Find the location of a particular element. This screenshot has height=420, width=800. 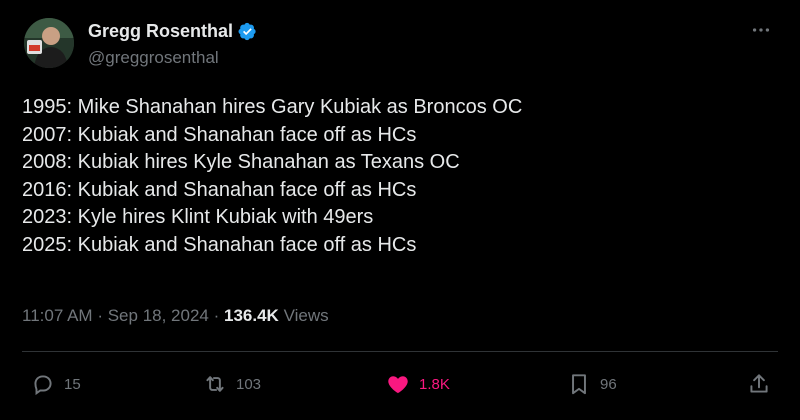

share-icon is located at coordinates (759, 383).